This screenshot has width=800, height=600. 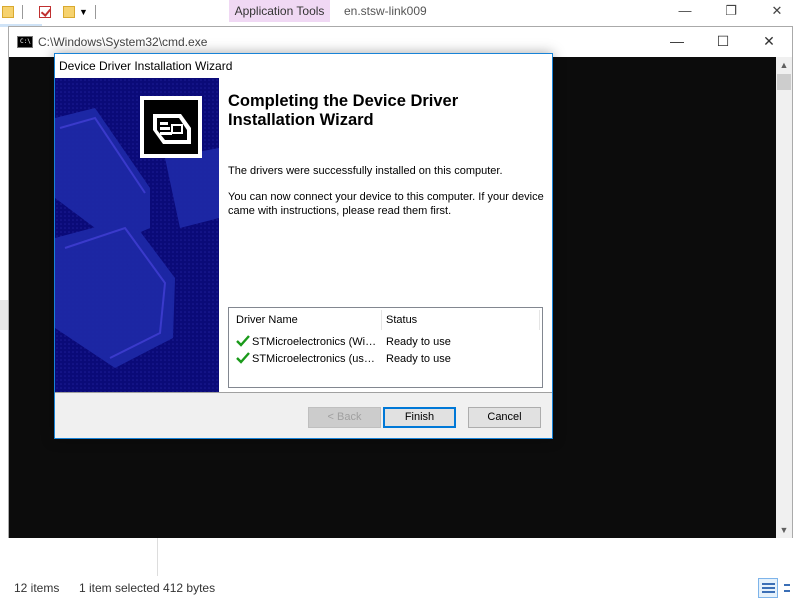 What do you see at coordinates (4, 315) in the screenshot?
I see `explorer-nav-pane-edge` at bounding box center [4, 315].